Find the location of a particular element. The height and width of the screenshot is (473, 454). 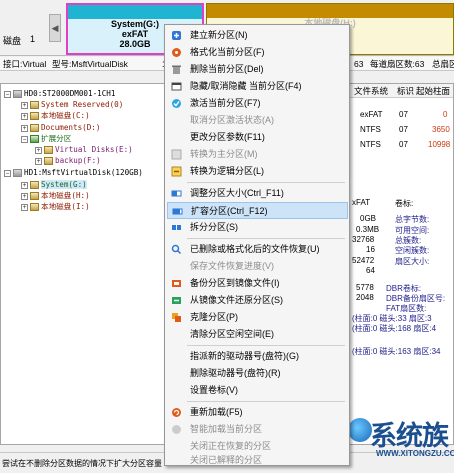

reload-icon is located at coordinates (176, 412).